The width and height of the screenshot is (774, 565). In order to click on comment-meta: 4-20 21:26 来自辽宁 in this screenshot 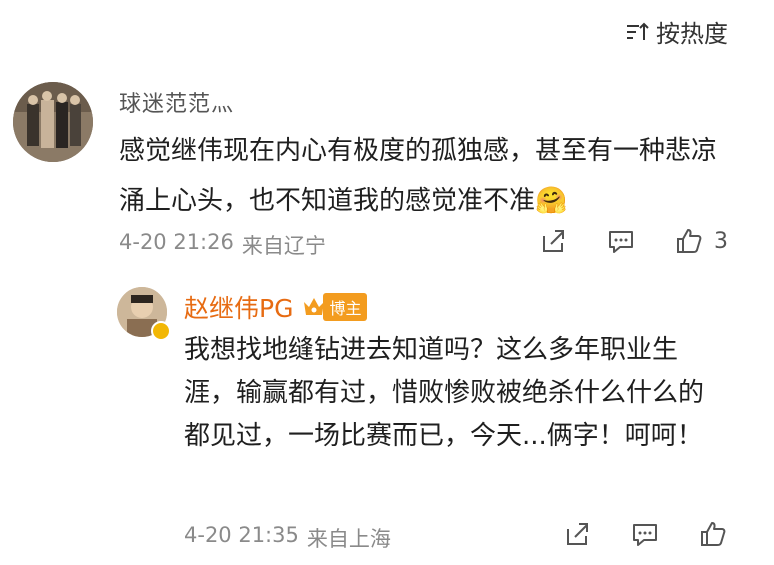, I will do `click(222, 245)`.